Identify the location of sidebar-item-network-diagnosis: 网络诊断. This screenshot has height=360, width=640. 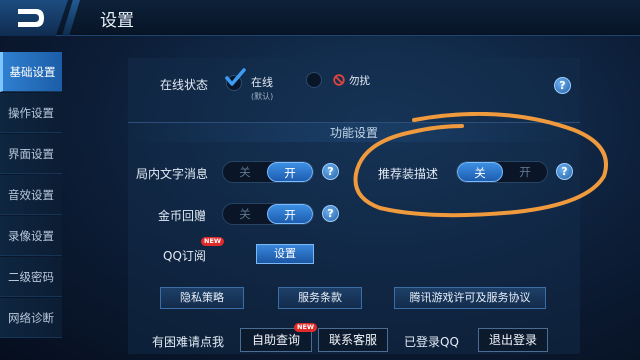
(31, 318).